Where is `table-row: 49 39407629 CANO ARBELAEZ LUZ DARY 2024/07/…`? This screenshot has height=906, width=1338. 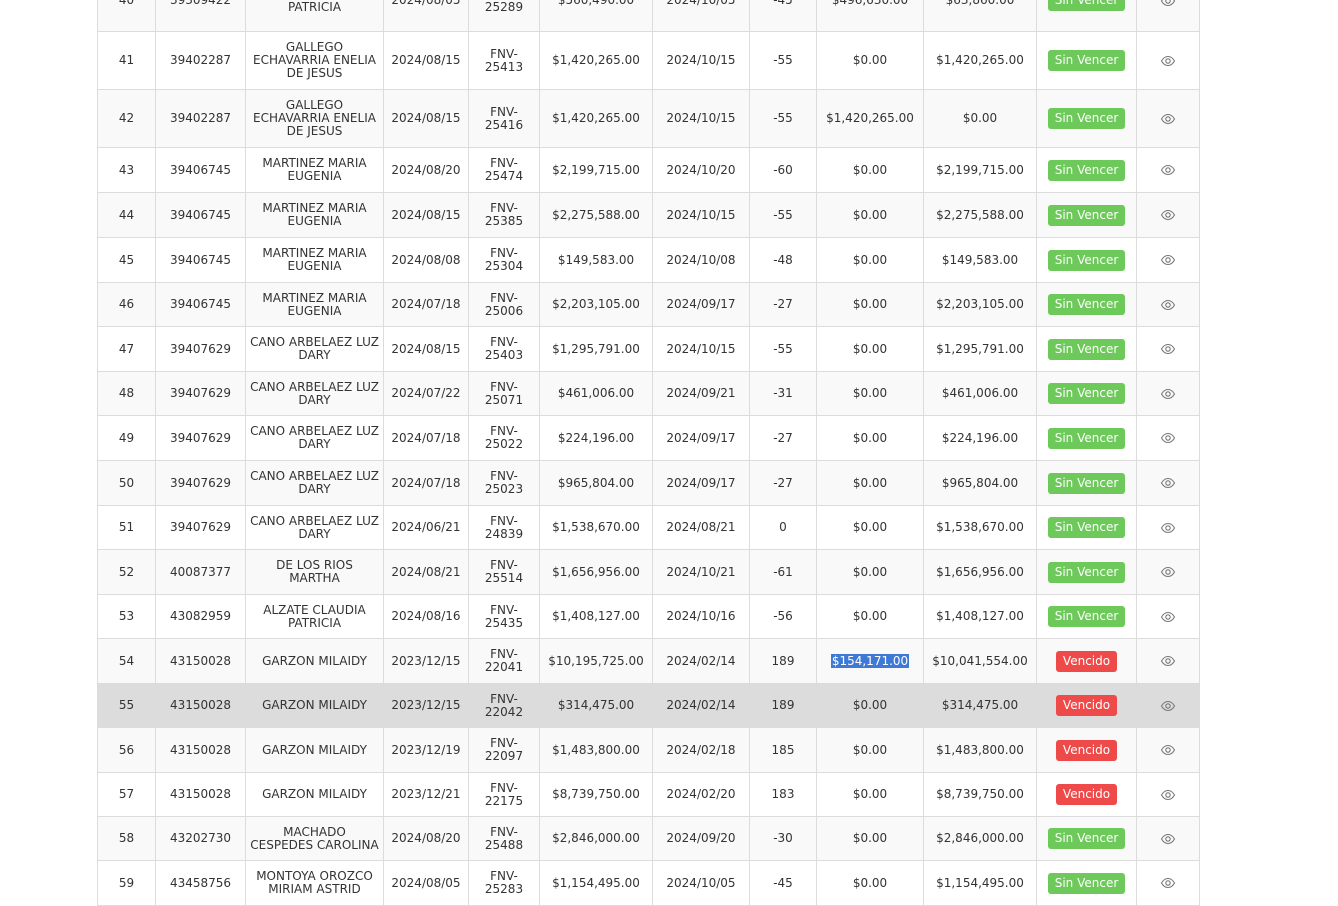
table-row: 49 39407629 CANO ARBELAEZ LUZ DARY 2024/07/… is located at coordinates (648, 438).